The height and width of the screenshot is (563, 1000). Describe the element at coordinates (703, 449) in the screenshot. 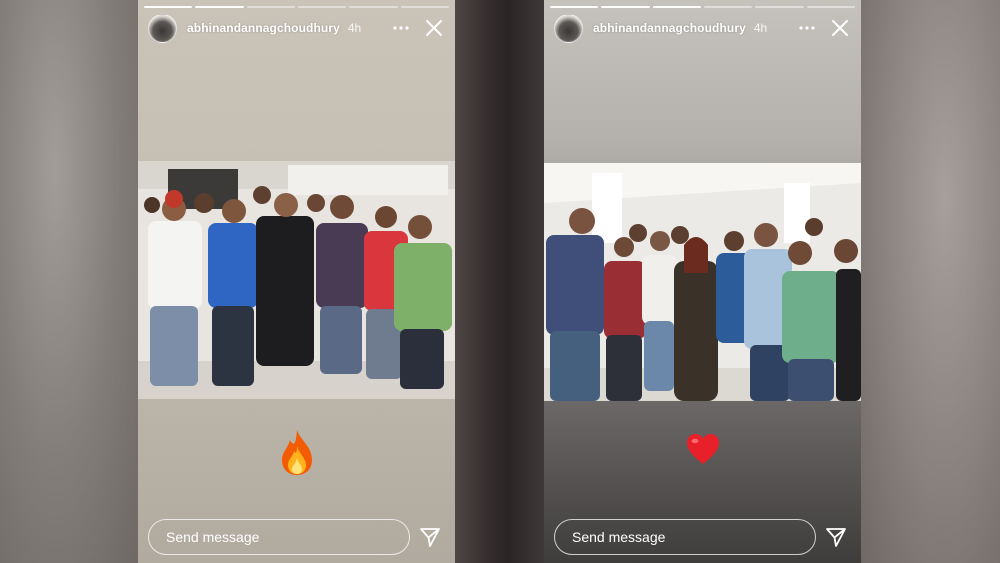

I see `red-heart-emoji-sticker` at that location.